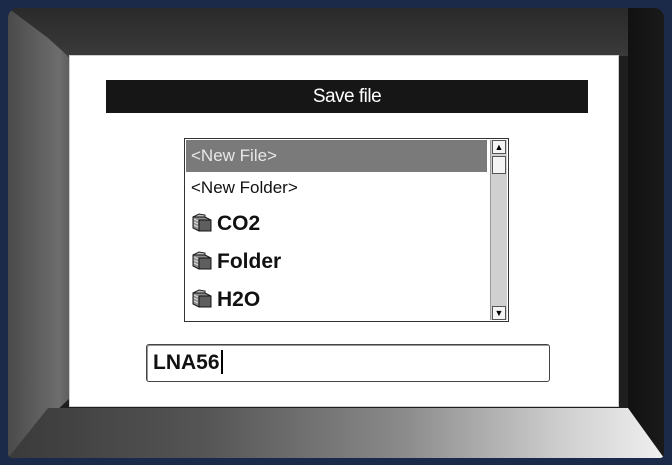  I want to click on text-cursor, so click(221, 362).